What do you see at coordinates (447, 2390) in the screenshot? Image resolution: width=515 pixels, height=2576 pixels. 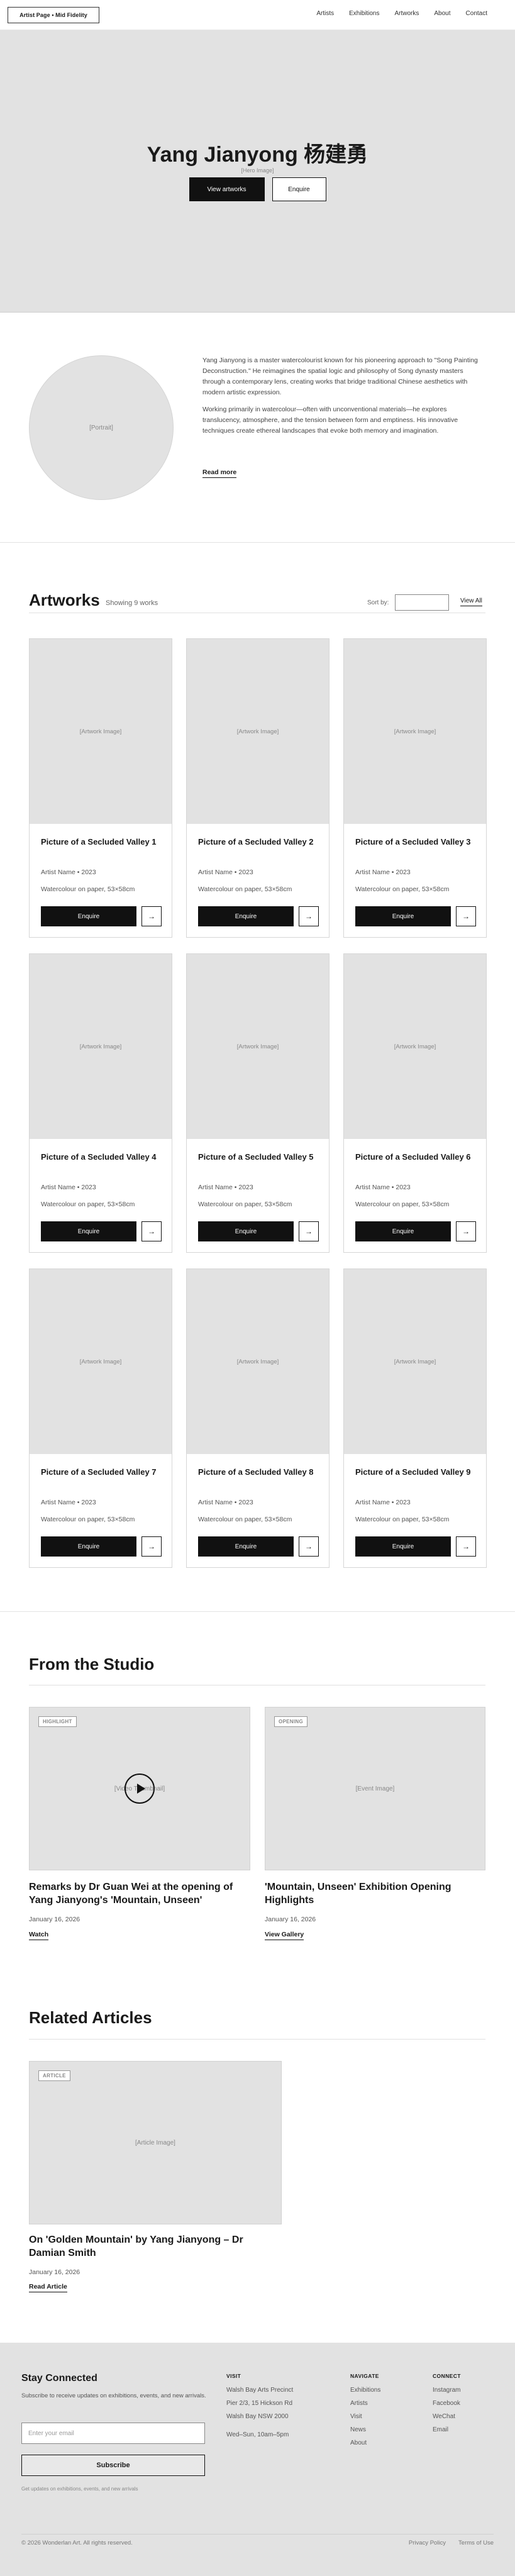 I see `footer-link-instagram: Instagram` at bounding box center [447, 2390].